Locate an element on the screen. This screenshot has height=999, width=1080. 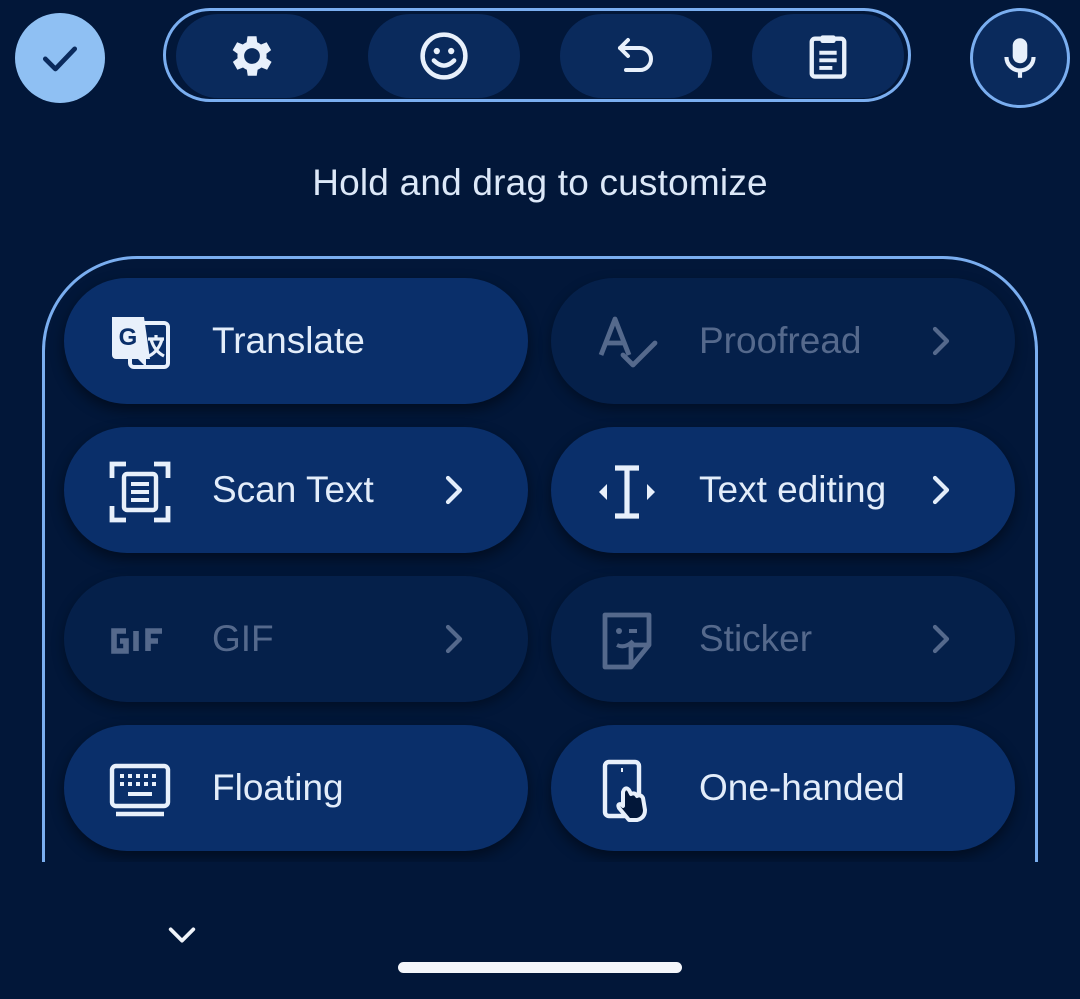
microphone-icon is located at coordinates (1020, 58).